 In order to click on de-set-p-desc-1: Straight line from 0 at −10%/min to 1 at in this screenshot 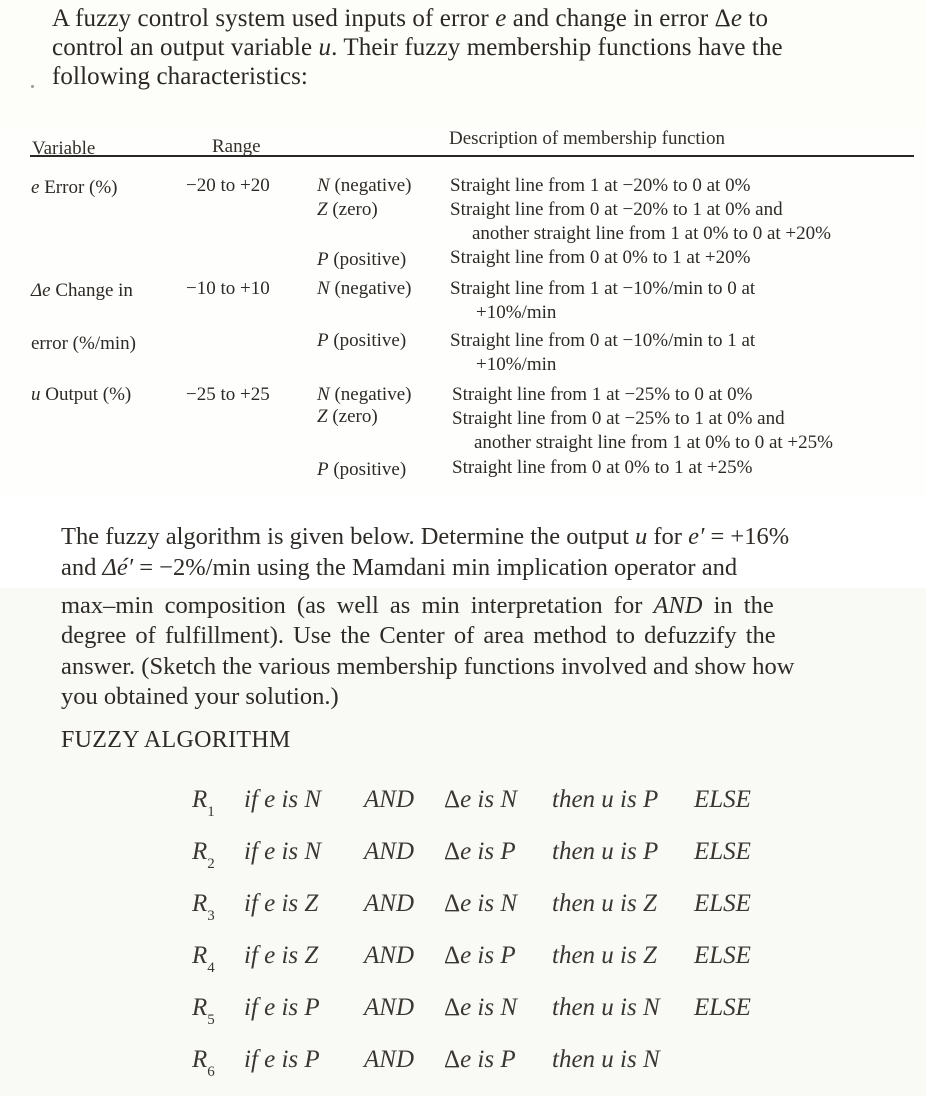, I will do `click(603, 340)`.